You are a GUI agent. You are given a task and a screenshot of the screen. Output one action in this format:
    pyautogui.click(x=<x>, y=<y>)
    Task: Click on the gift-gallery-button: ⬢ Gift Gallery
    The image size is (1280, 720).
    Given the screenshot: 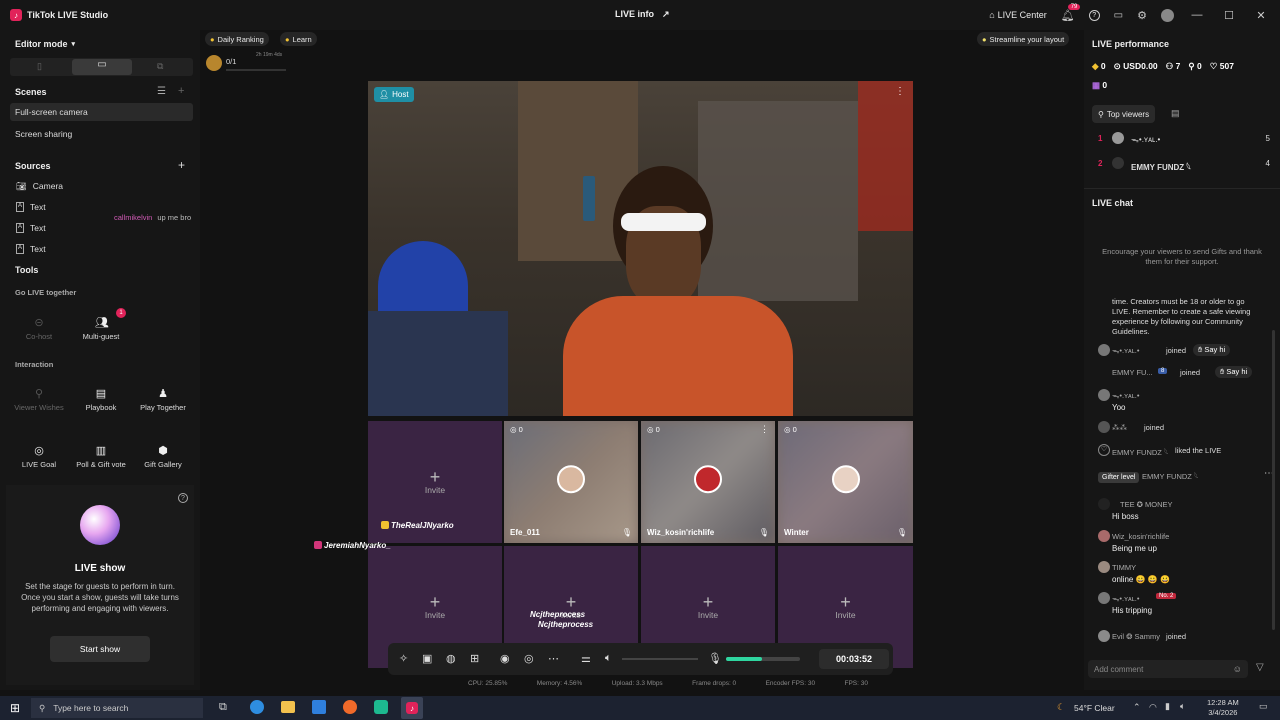 What is the action you would take?
    pyautogui.click(x=163, y=457)
    